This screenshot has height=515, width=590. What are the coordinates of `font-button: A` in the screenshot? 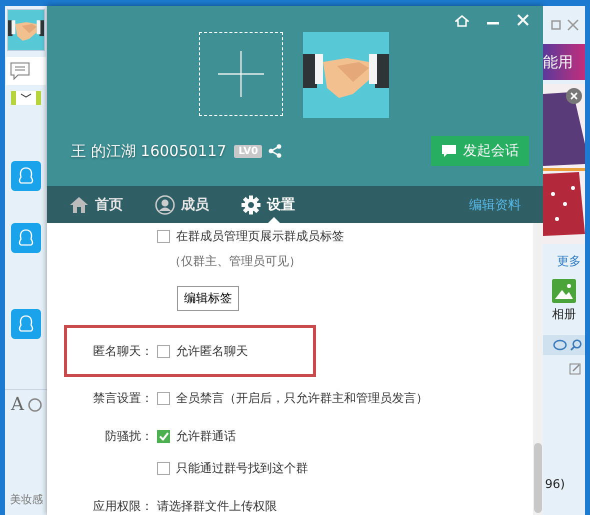 It's located at (17, 404).